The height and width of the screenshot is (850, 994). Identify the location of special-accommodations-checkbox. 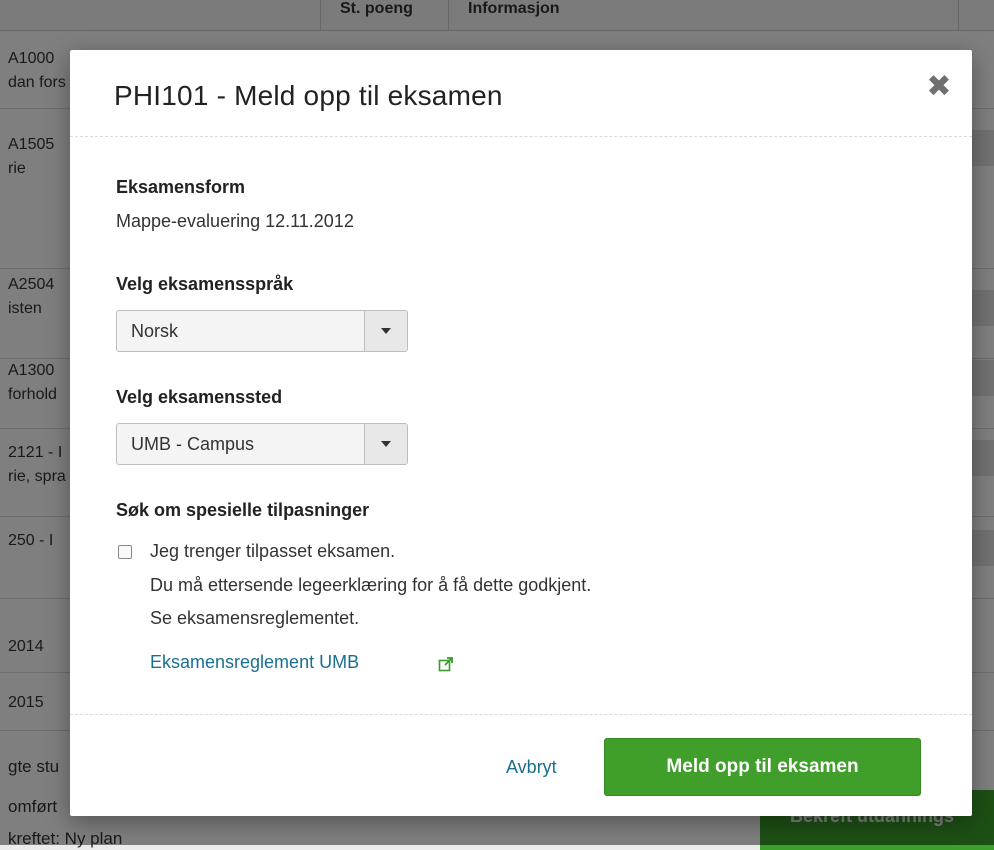
(125, 552).